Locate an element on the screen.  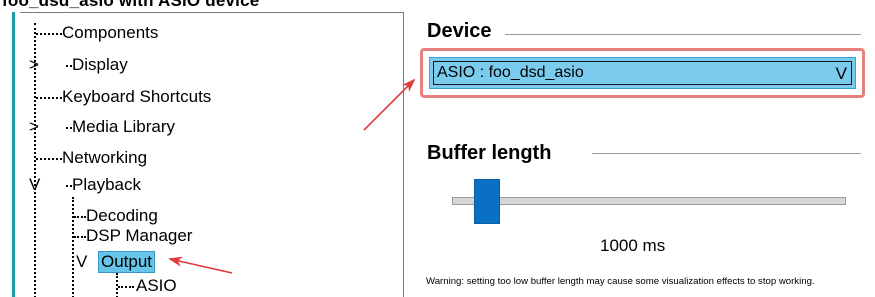
buffer-section-title: Buffer length is located at coordinates (493, 153).